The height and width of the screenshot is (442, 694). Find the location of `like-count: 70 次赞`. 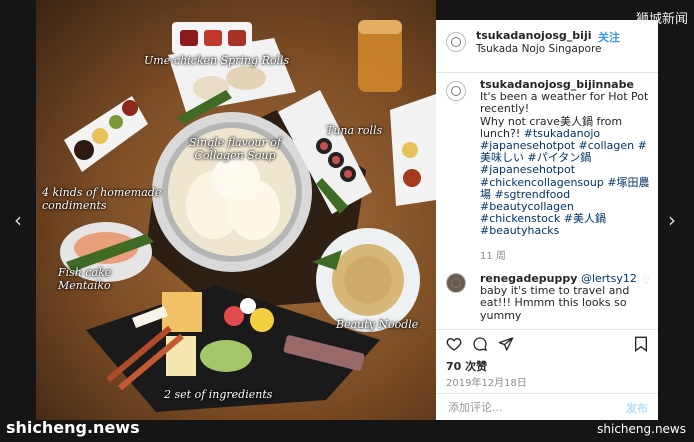

like-count: 70 次赞 is located at coordinates (466, 366).